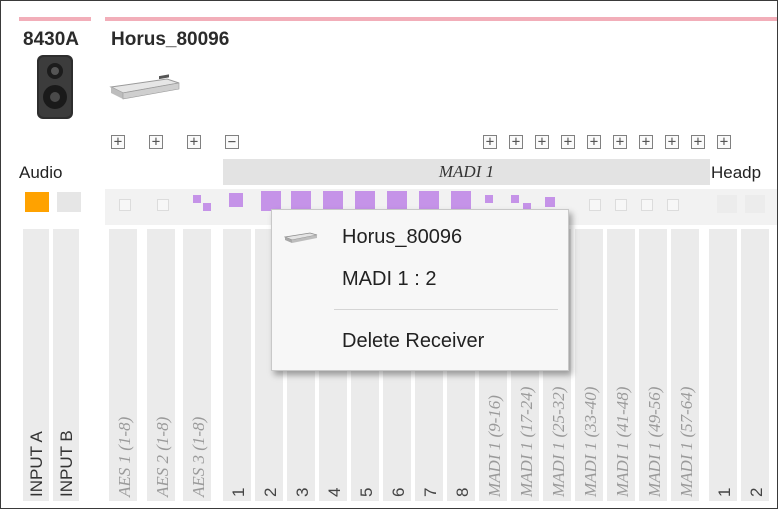  I want to click on madi-group-label: MADI 1 (9-16), so click(494, 446).